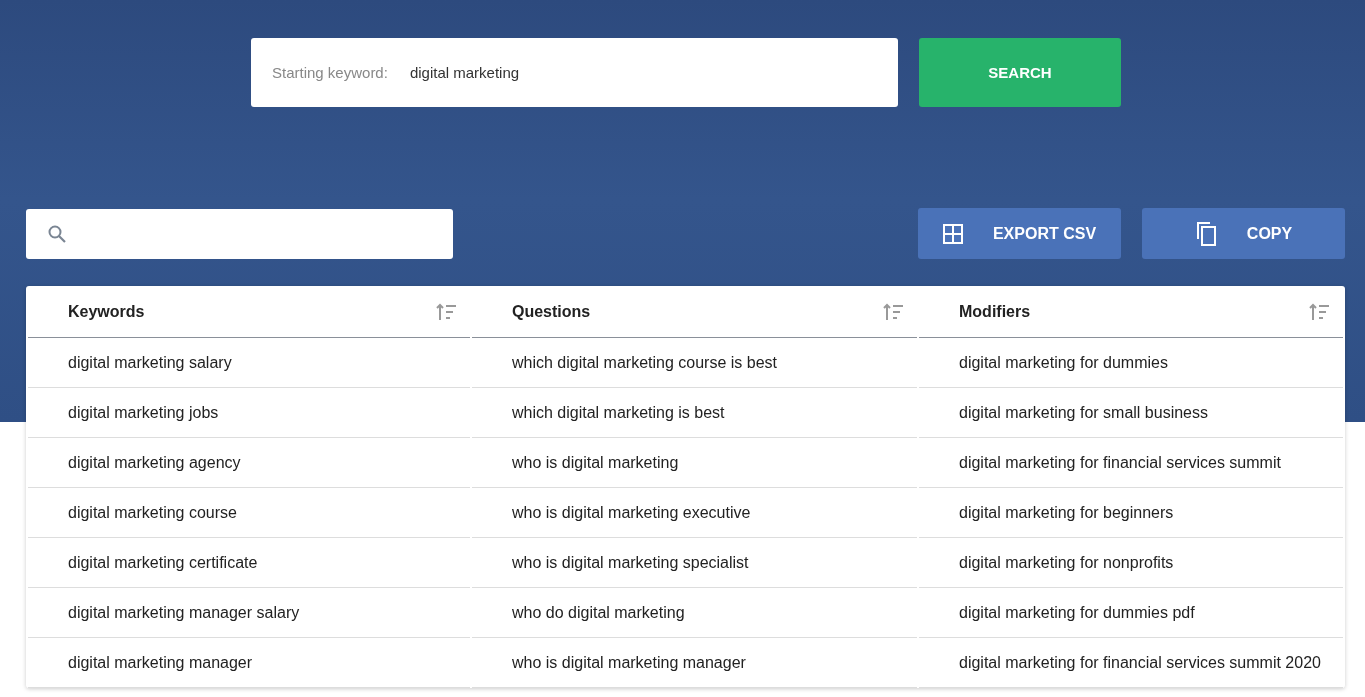 The width and height of the screenshot is (1365, 697). I want to click on search-icon, so click(57, 233).